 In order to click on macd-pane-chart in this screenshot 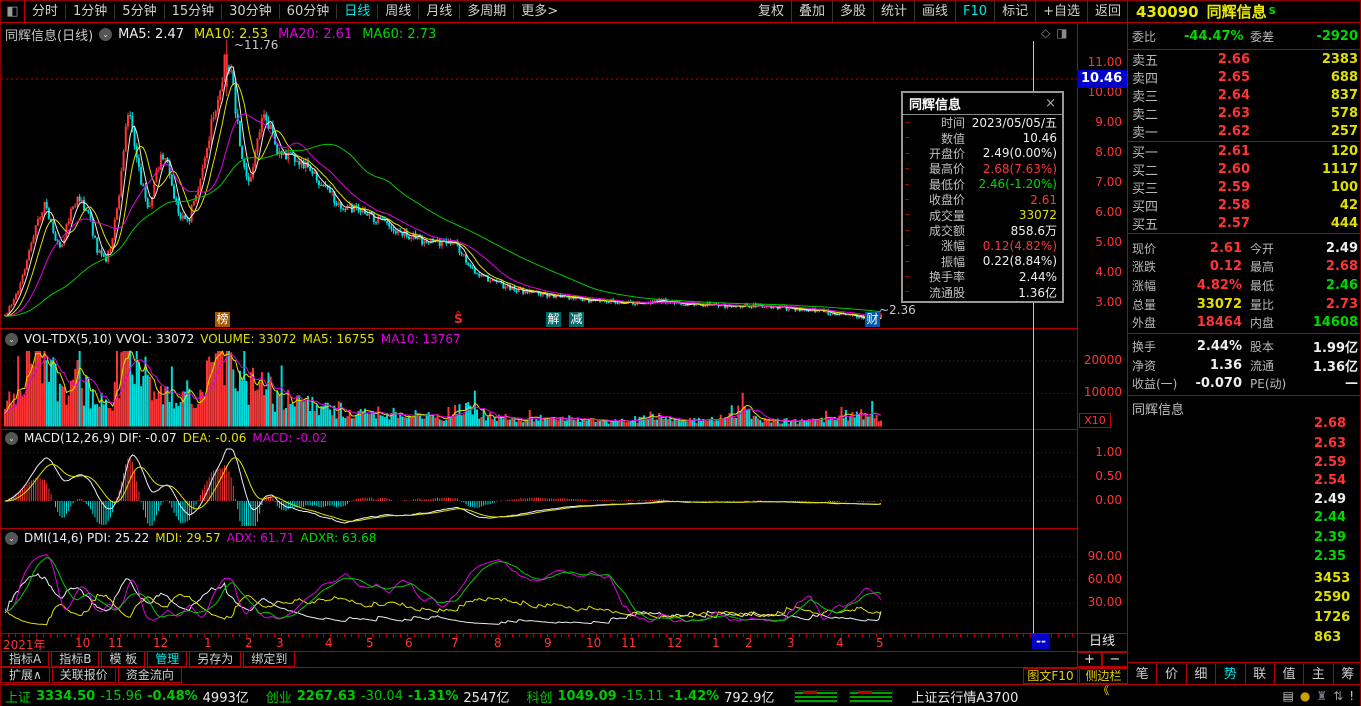, I will do `click(539, 487)`.